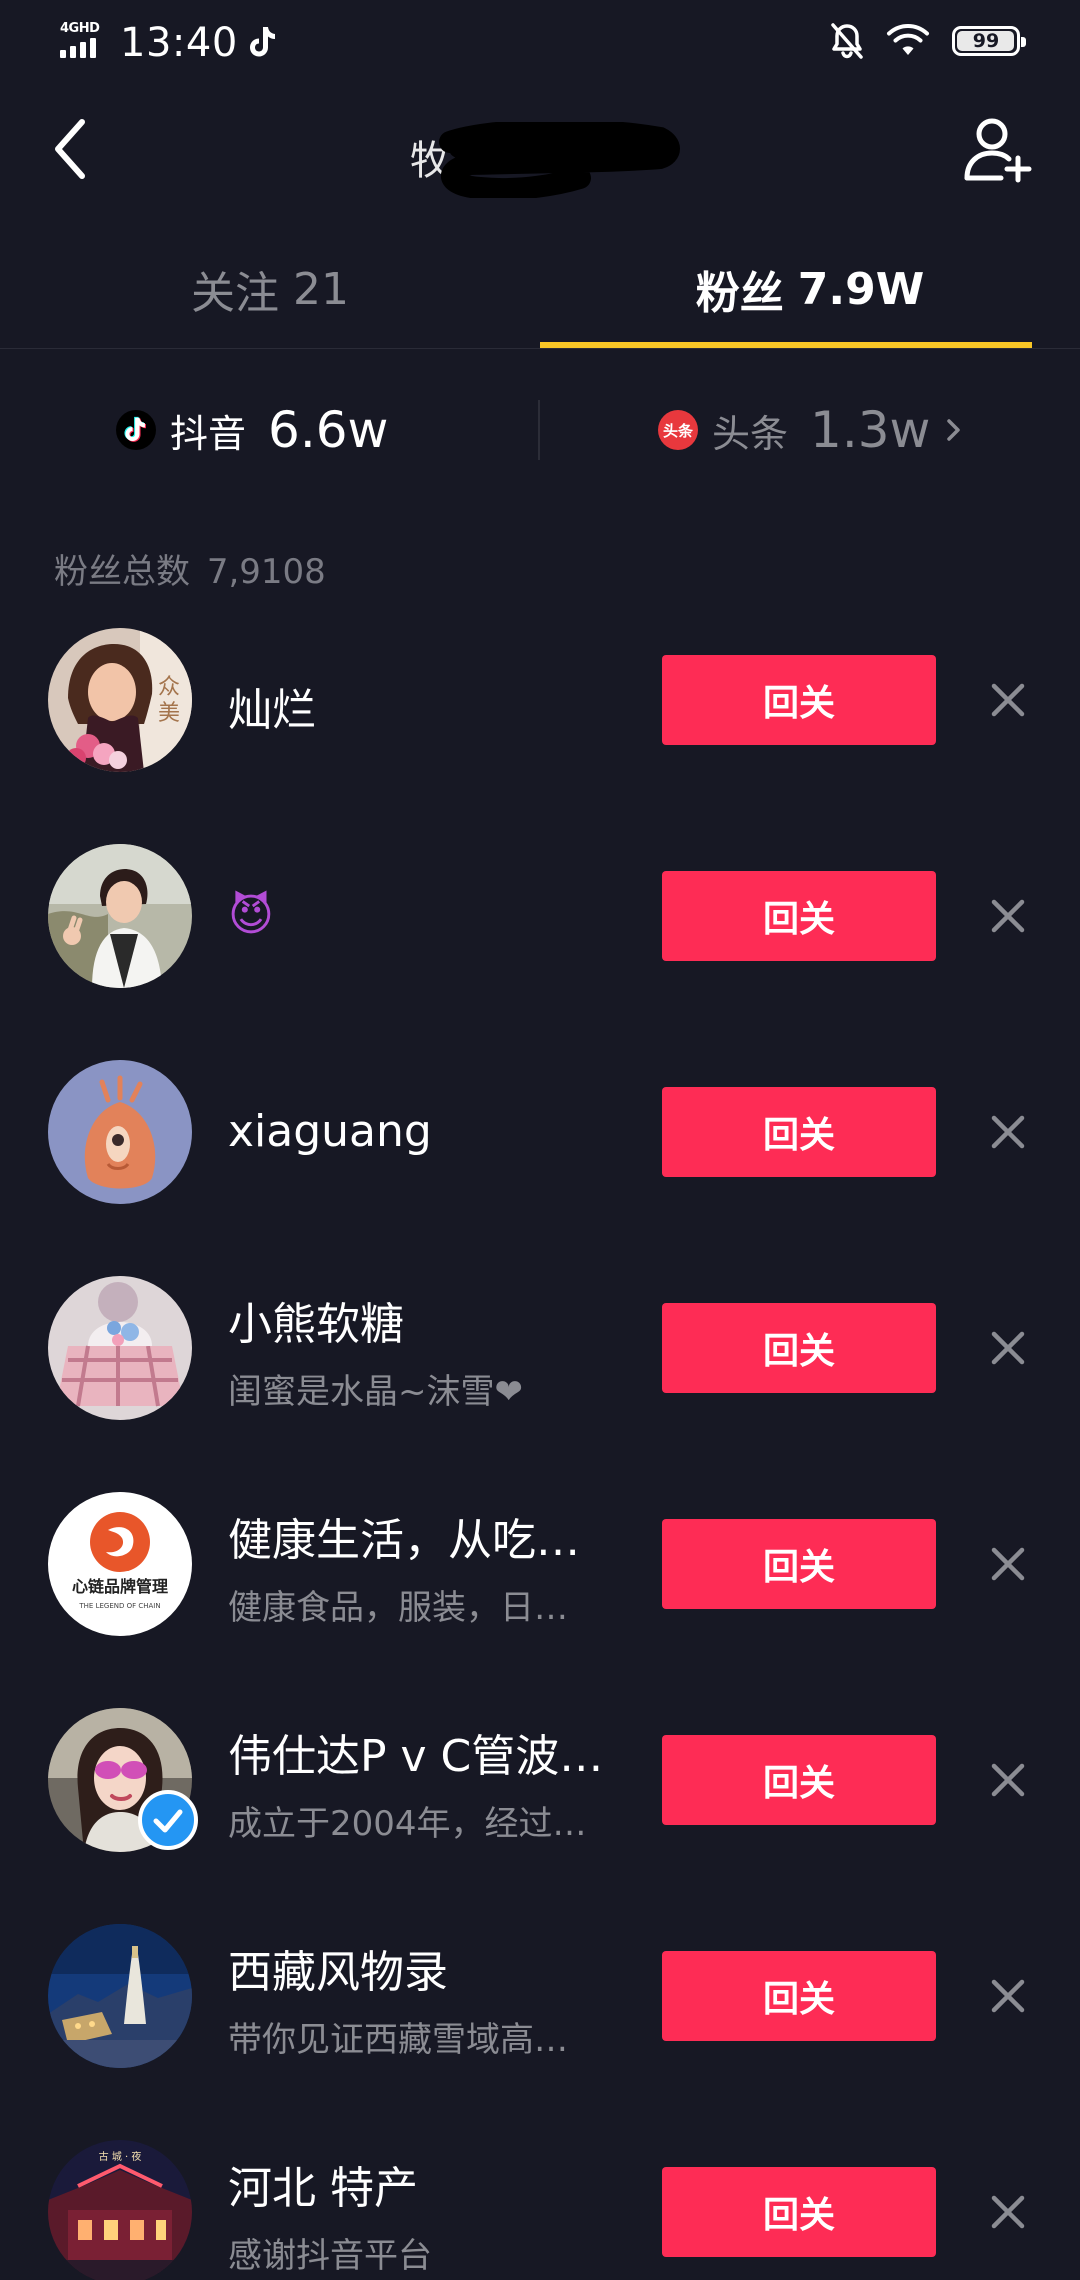 The image size is (1080, 2280). Describe the element at coordinates (80, 28) in the screenshot. I see `network-type: 4GHD` at that location.